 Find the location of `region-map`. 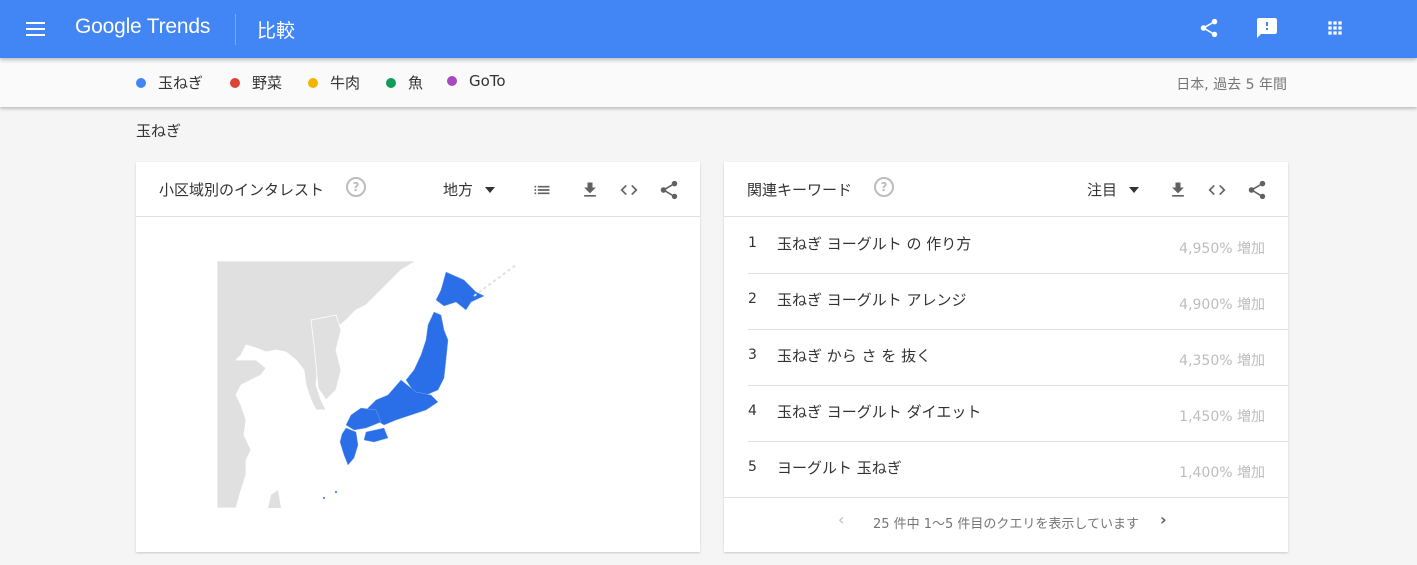

region-map is located at coordinates (371, 385).